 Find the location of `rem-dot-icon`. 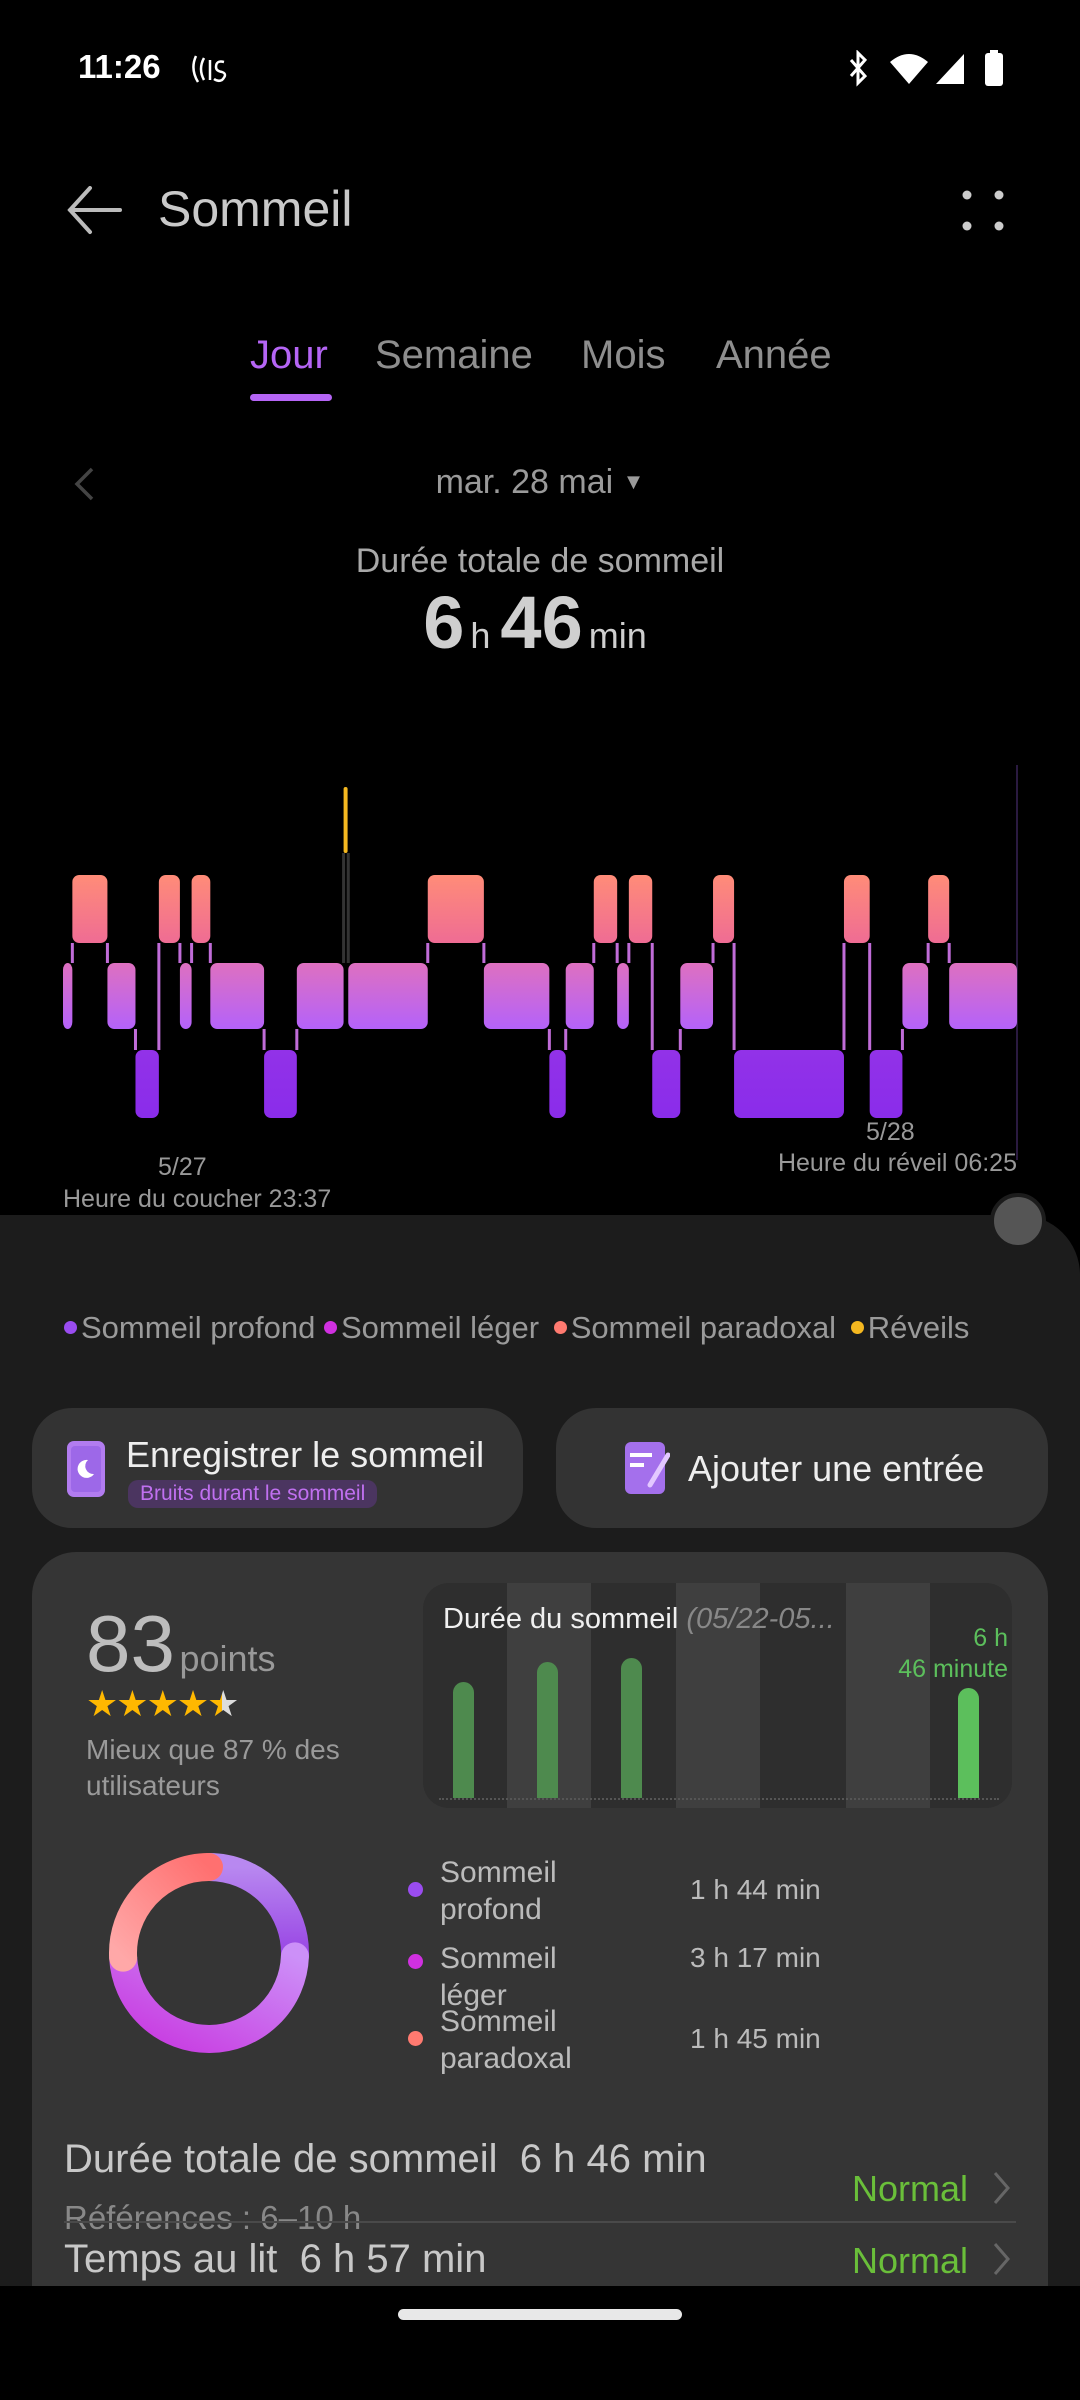

rem-dot-icon is located at coordinates (560, 1328).